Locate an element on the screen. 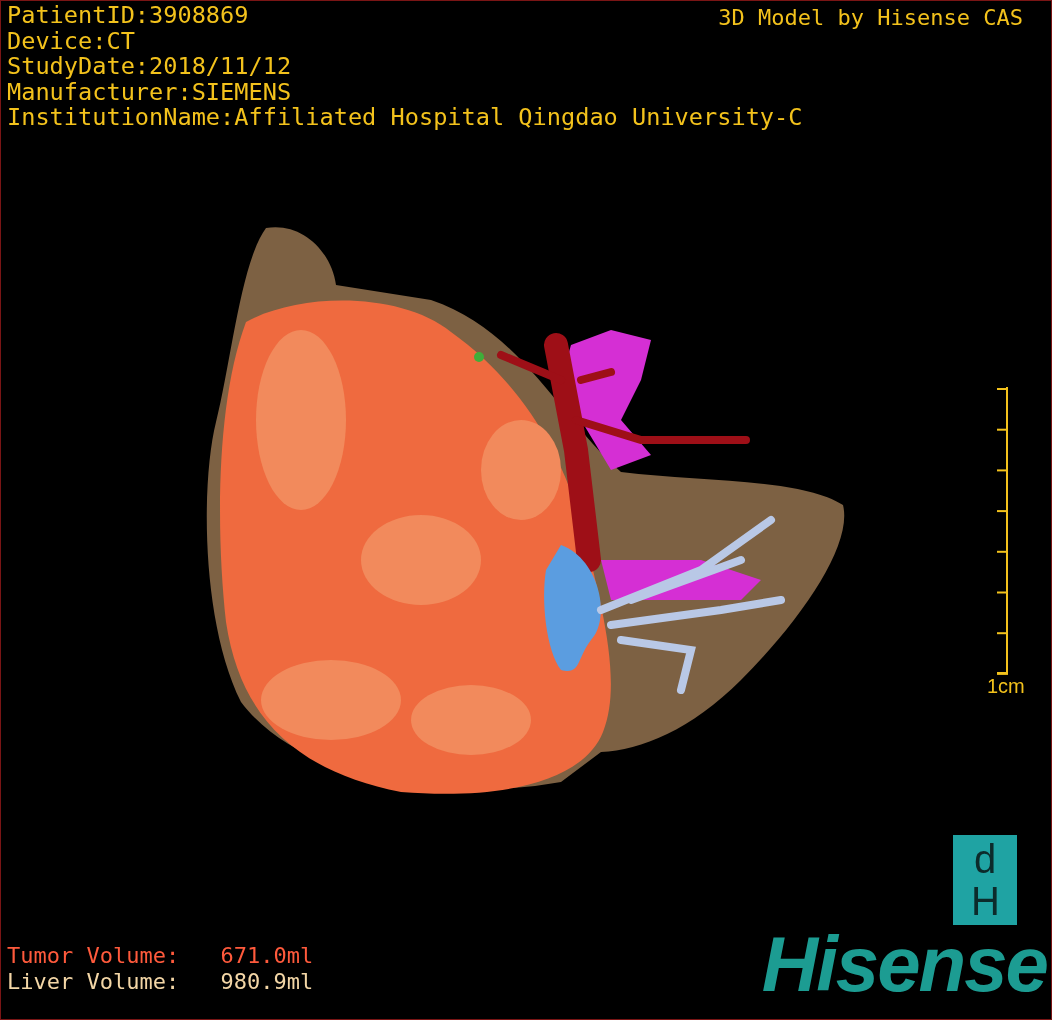 The height and width of the screenshot is (1020, 1052). volume-label: Tumor Volume: is located at coordinates (93, 955).